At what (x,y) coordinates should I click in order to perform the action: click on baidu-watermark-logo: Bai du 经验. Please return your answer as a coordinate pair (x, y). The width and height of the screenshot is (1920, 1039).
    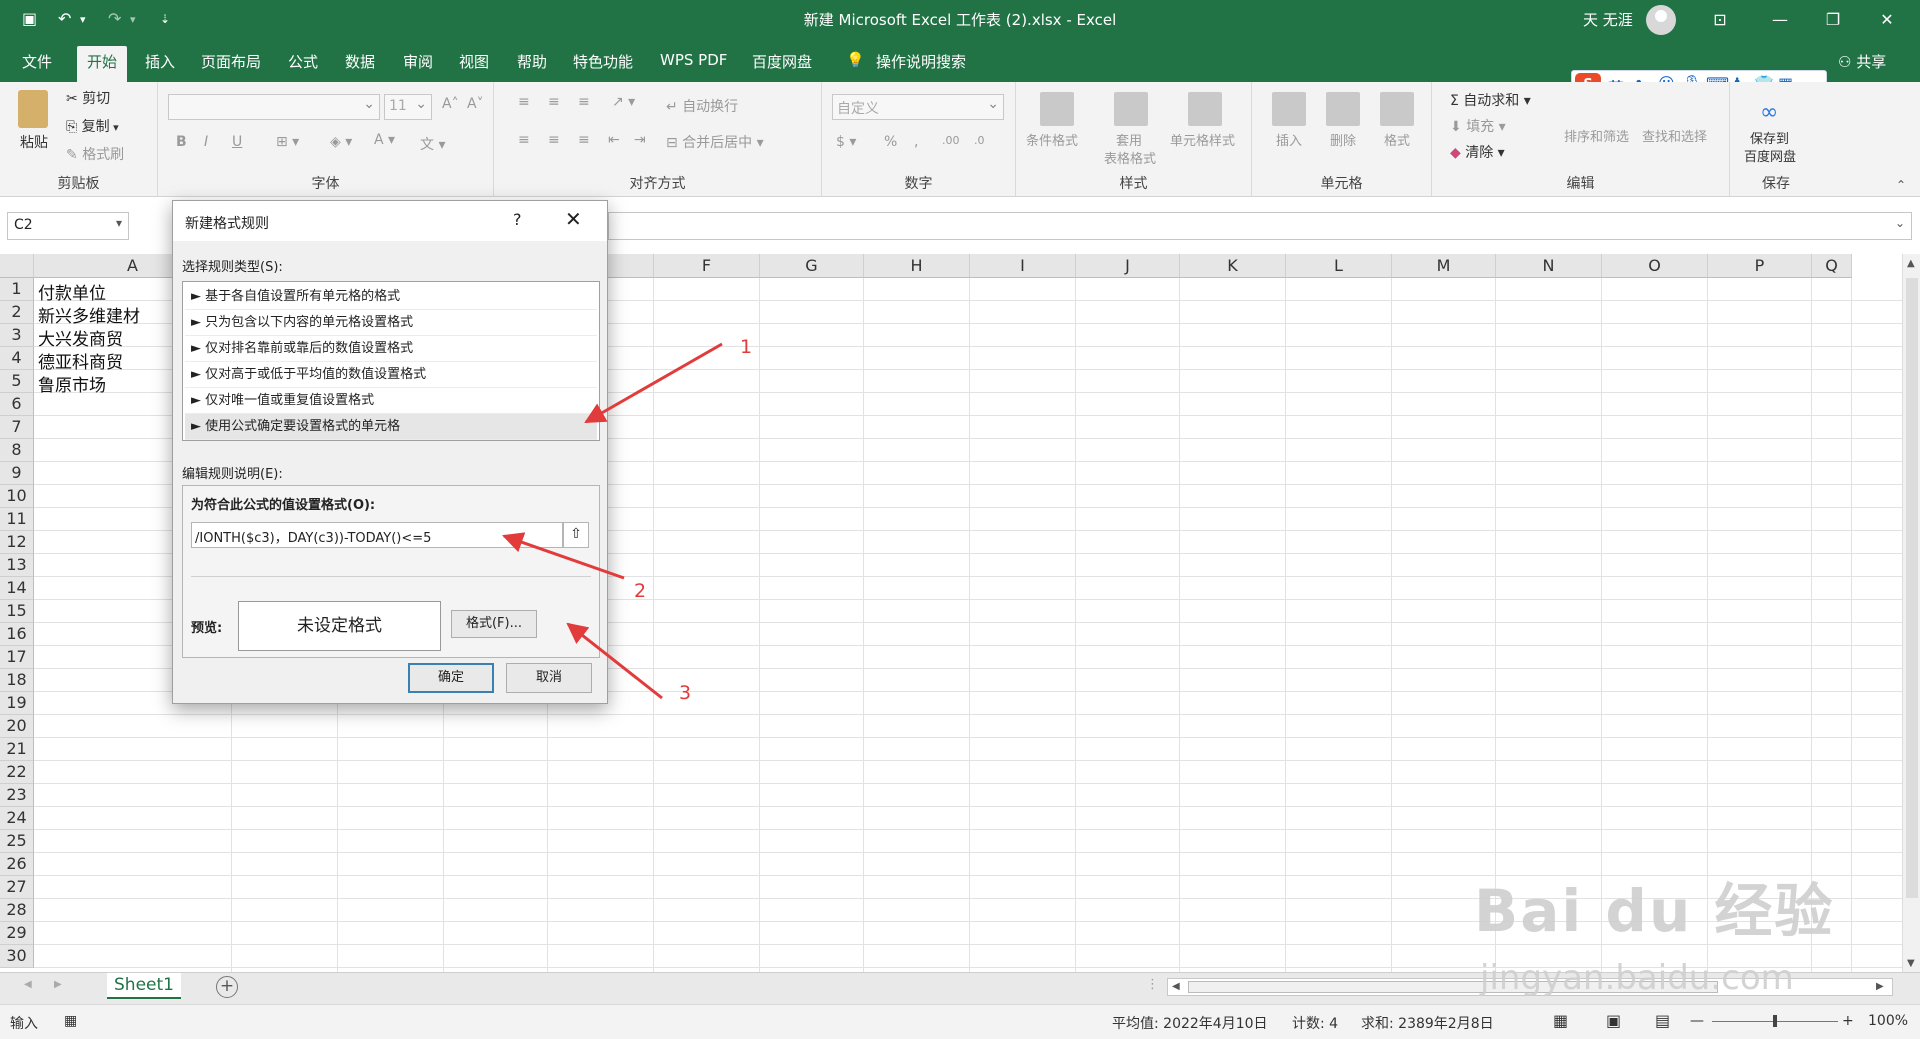
    Looking at the image, I should click on (1654, 911).